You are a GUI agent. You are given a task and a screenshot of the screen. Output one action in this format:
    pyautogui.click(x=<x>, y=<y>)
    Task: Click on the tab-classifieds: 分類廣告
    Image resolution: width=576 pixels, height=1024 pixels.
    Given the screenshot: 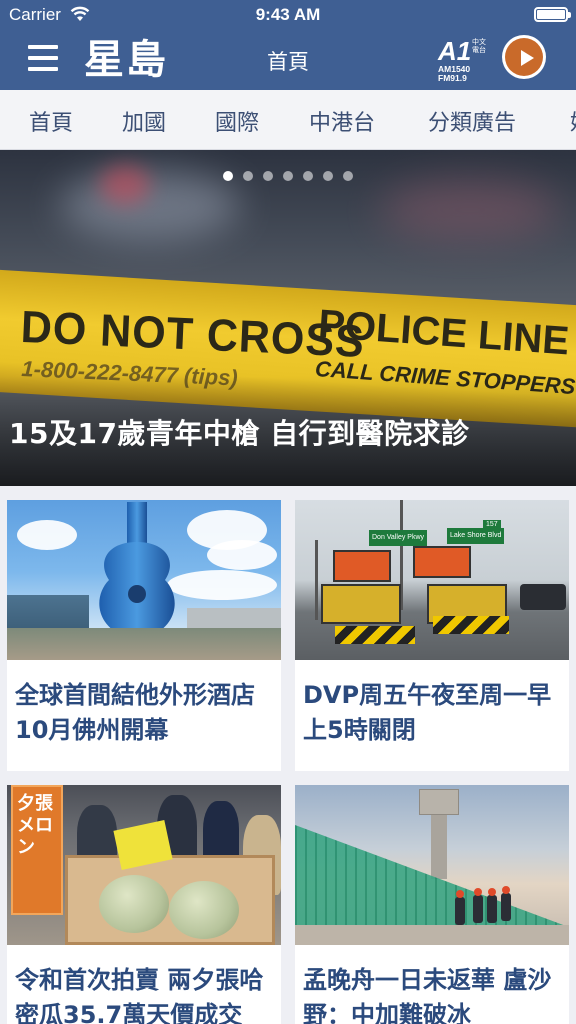 What is the action you would take?
    pyautogui.click(x=472, y=121)
    